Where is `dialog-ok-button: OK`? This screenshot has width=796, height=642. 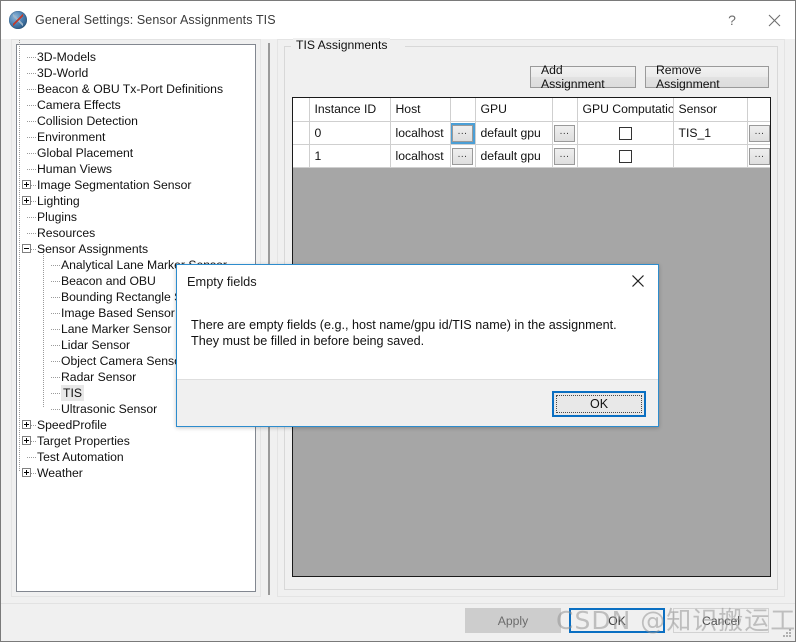
dialog-ok-button: OK is located at coordinates (599, 404).